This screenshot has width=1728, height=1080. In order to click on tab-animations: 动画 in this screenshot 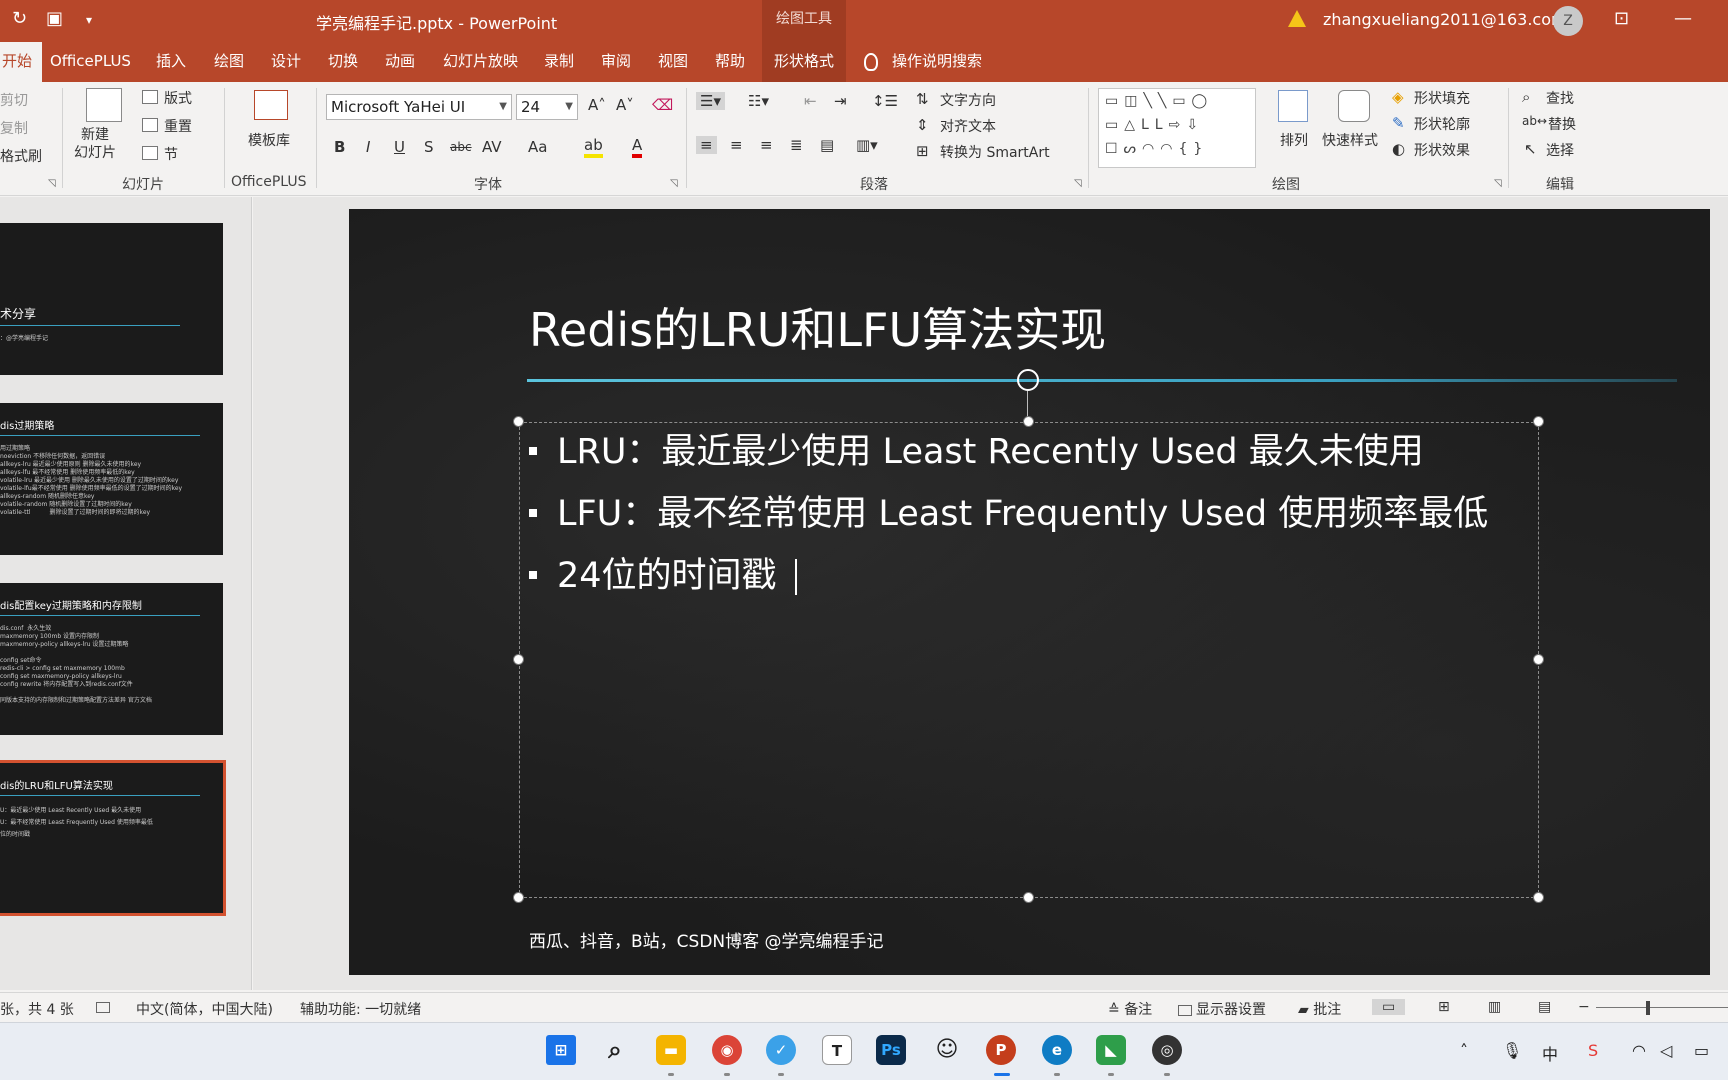, I will do `click(400, 62)`.